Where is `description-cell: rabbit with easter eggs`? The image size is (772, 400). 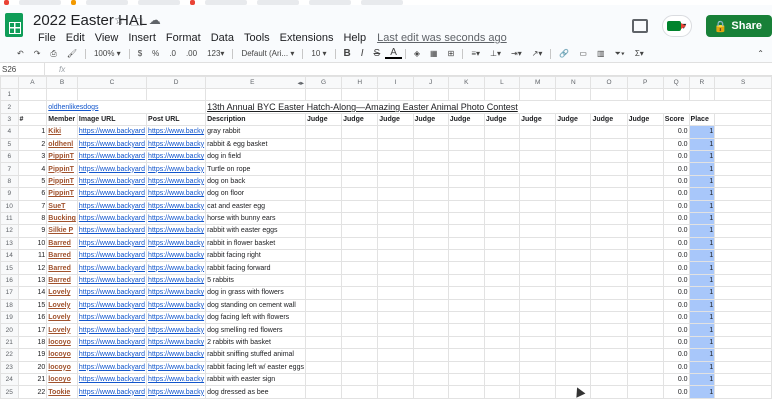
description-cell: rabbit with easter eggs is located at coordinates (255, 231).